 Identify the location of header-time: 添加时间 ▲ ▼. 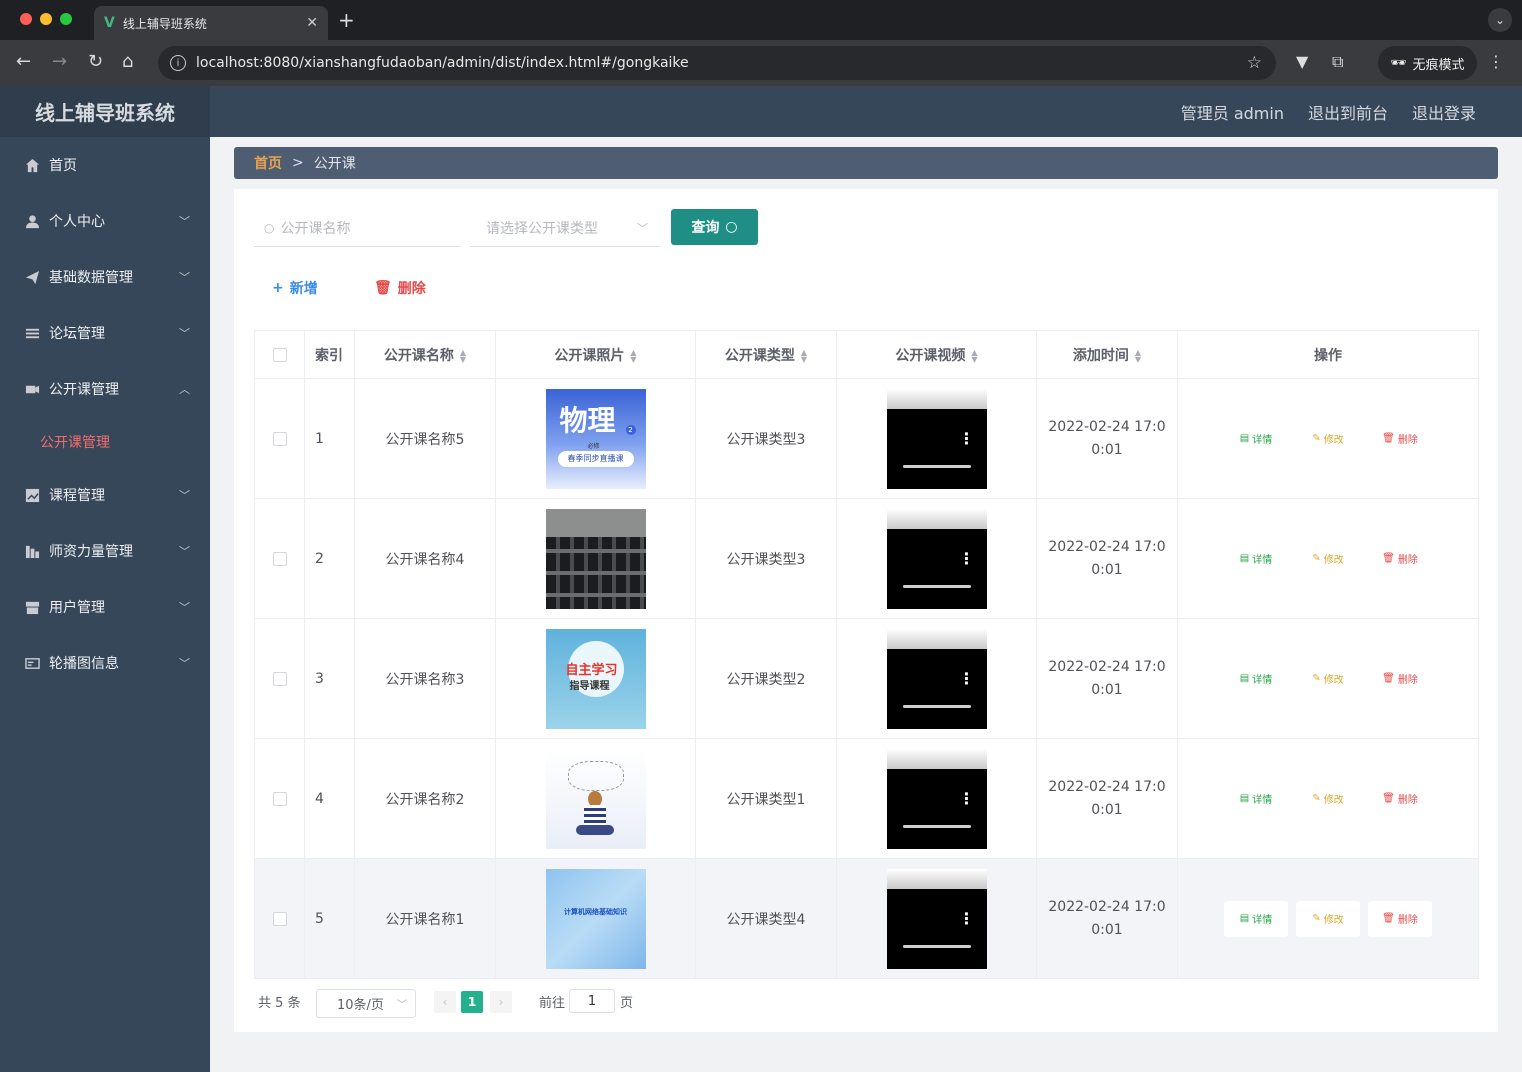
(1107, 354).